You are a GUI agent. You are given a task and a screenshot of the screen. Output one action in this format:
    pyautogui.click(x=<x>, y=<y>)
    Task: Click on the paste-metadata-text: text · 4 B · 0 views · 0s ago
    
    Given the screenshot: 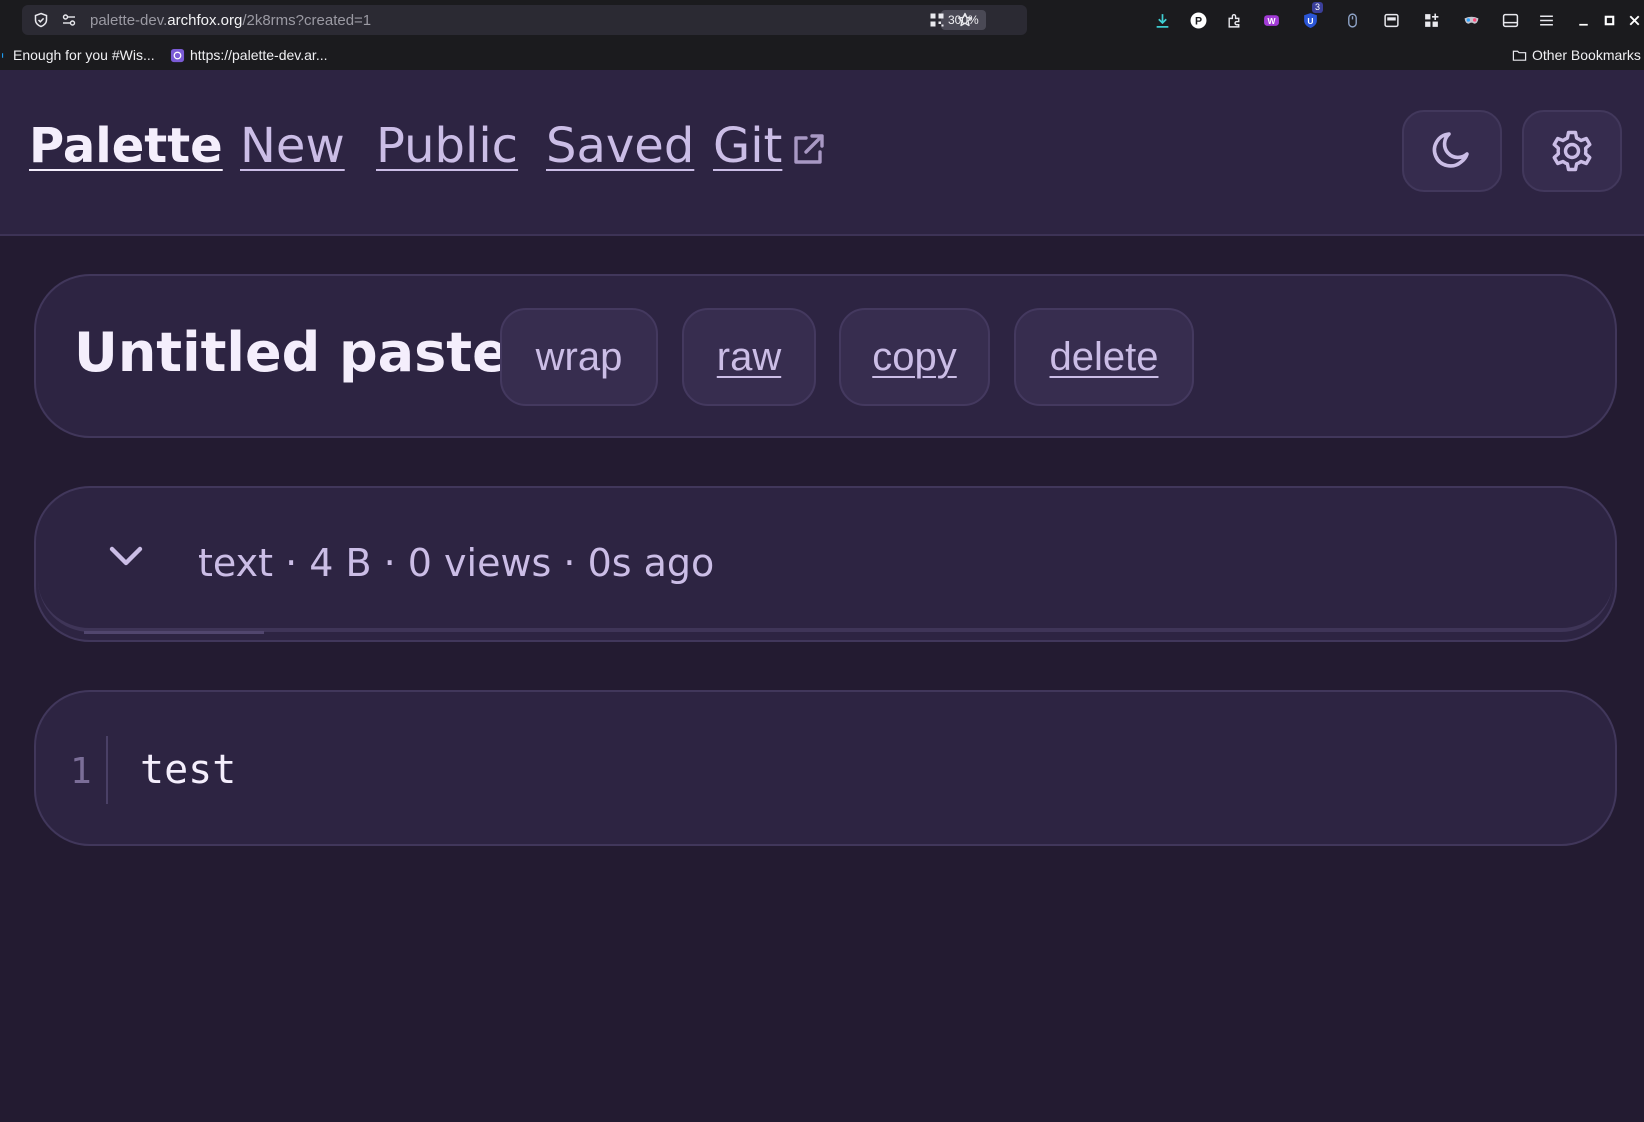 What is the action you would take?
    pyautogui.click(x=456, y=563)
    